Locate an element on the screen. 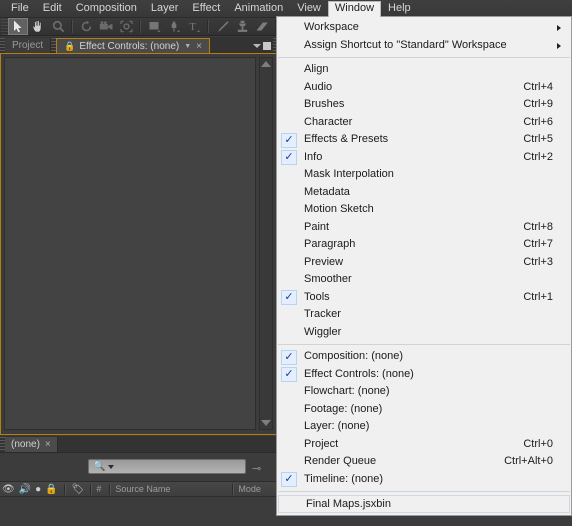  menu-item-label: Mask Interpolation is located at coordinates (349, 174).